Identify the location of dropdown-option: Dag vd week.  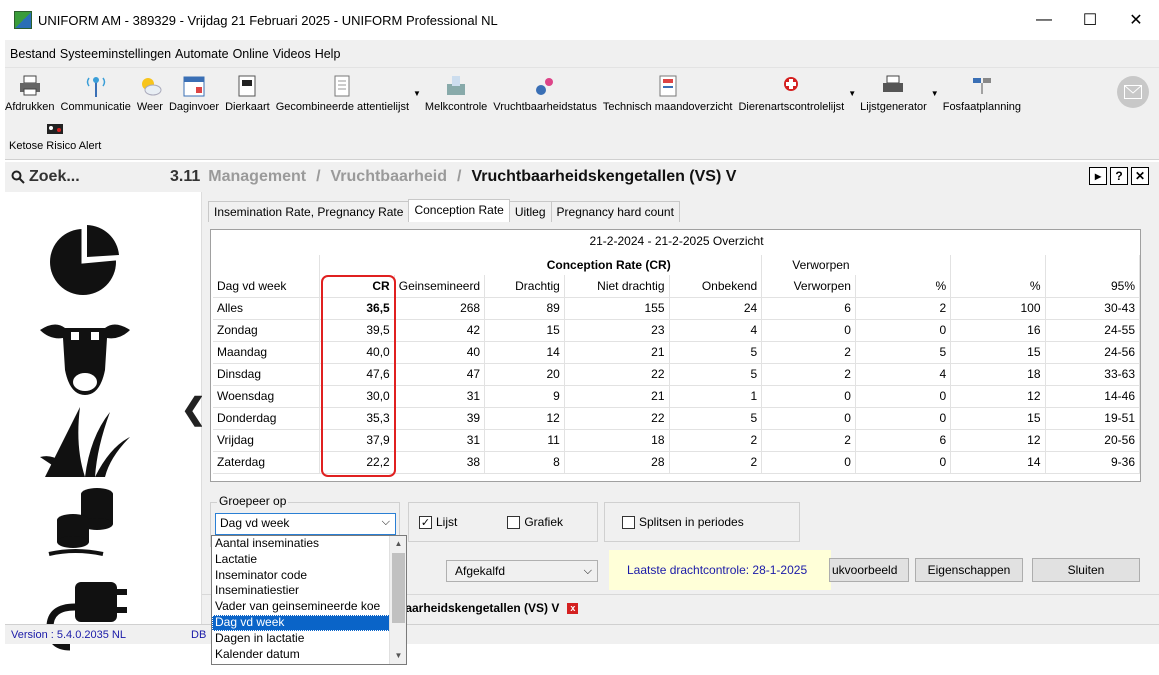
(301, 622).